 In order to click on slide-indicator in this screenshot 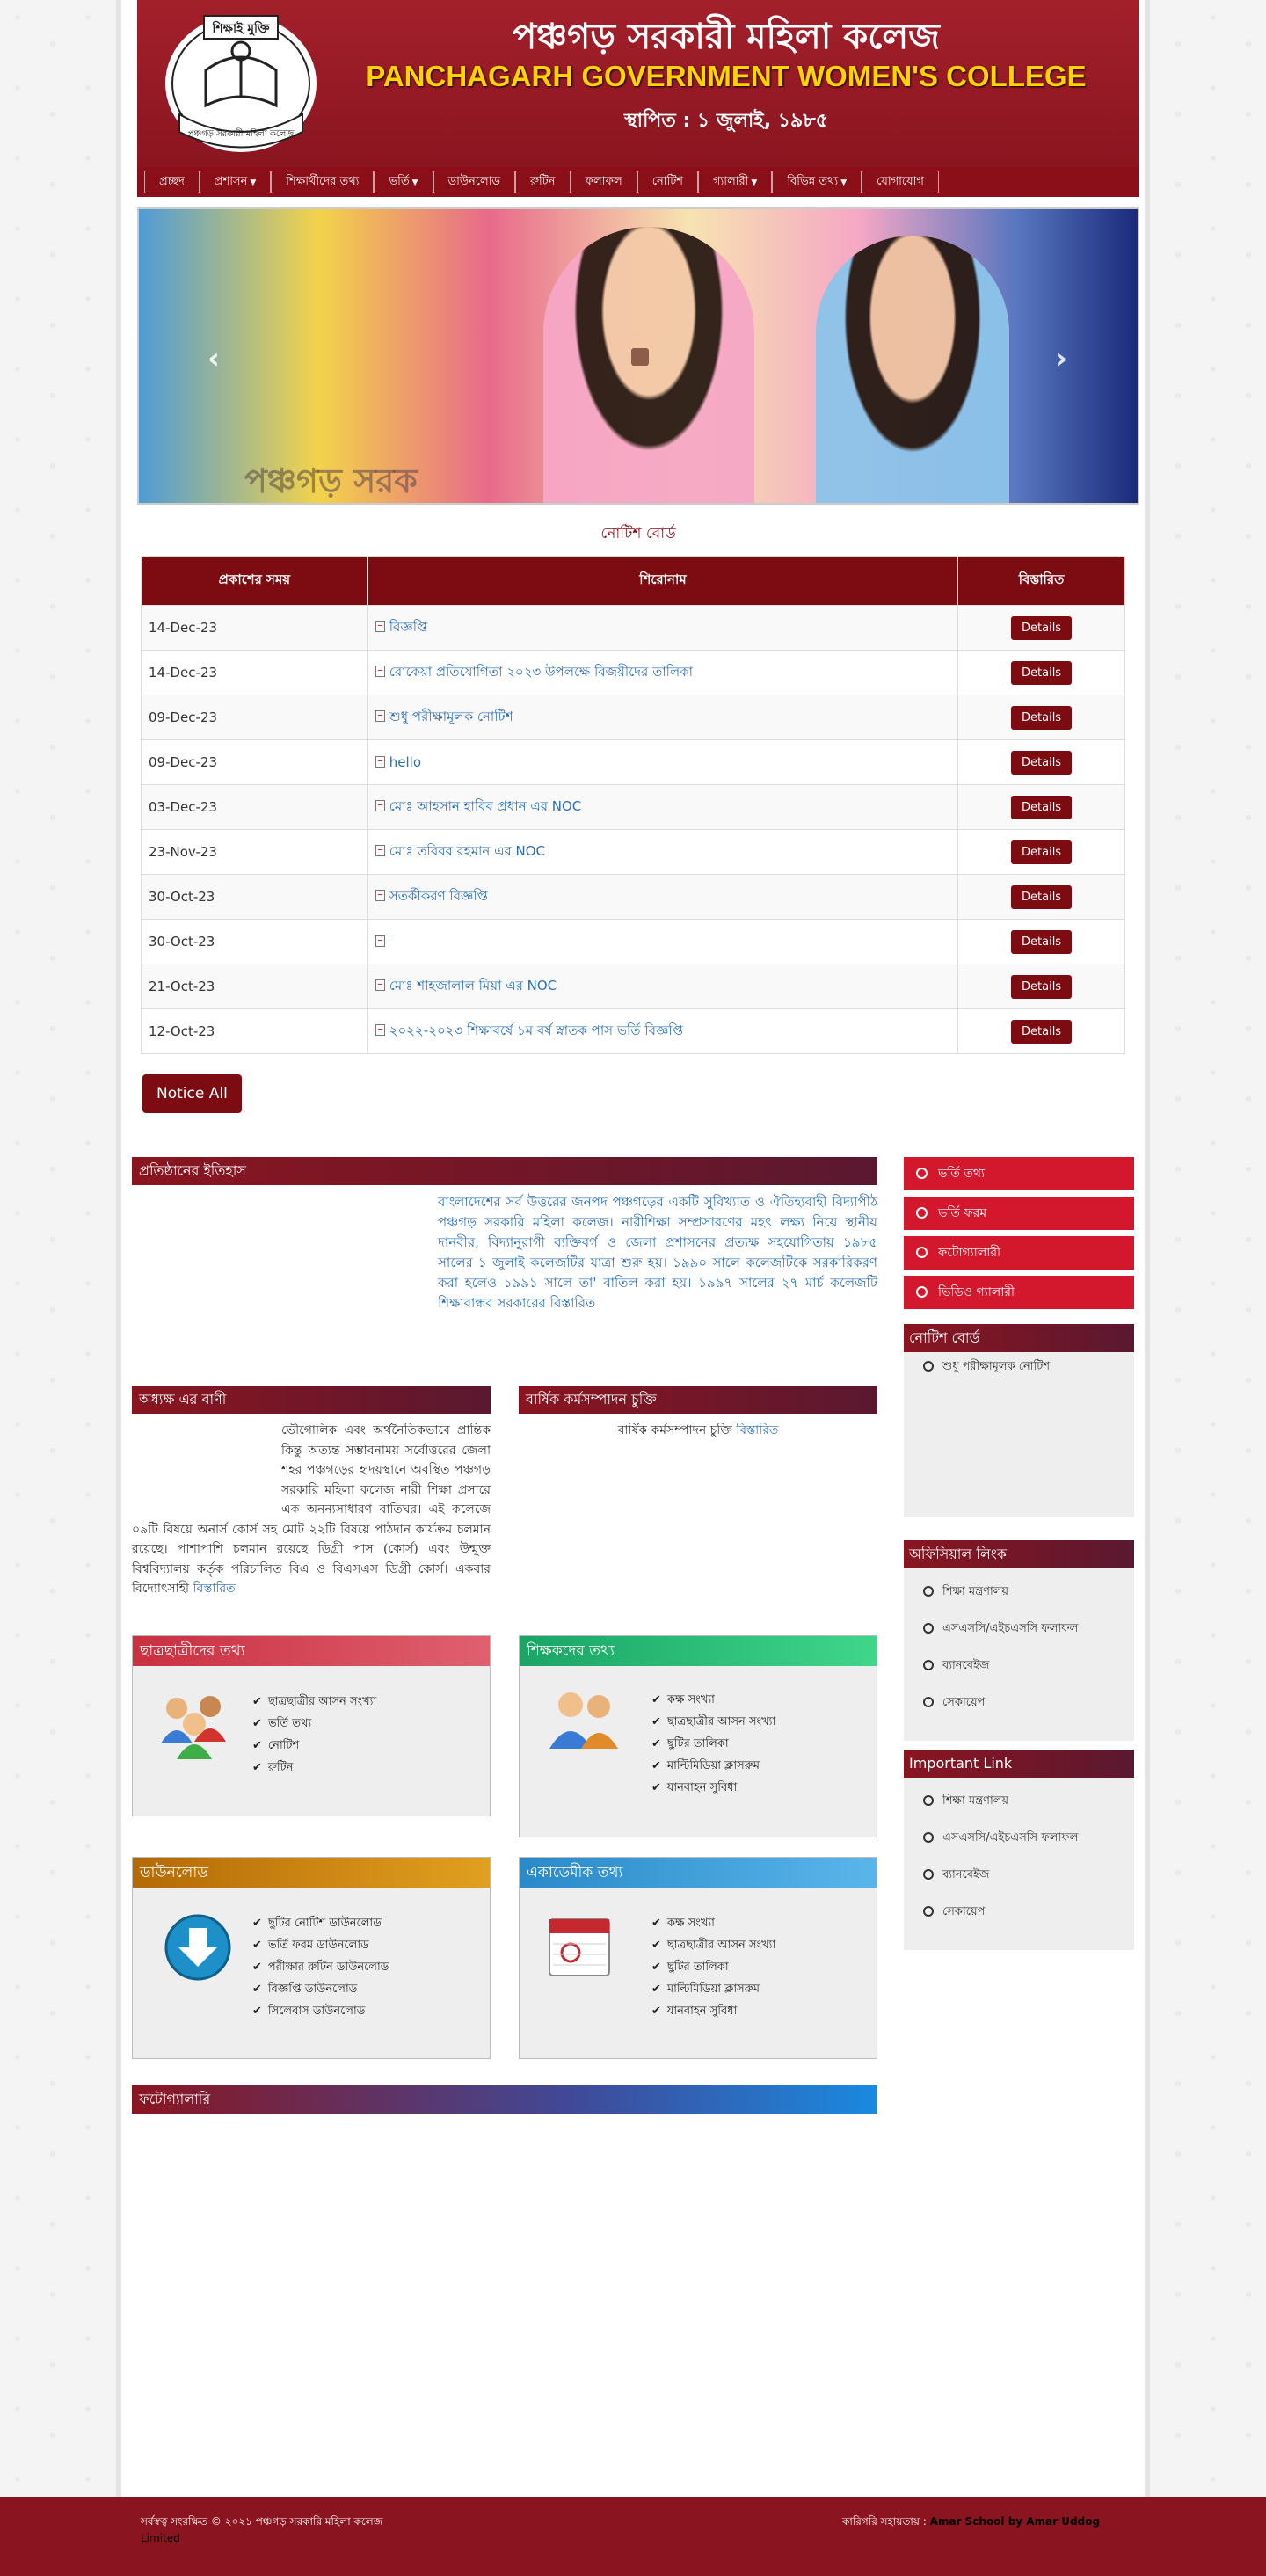, I will do `click(640, 357)`.